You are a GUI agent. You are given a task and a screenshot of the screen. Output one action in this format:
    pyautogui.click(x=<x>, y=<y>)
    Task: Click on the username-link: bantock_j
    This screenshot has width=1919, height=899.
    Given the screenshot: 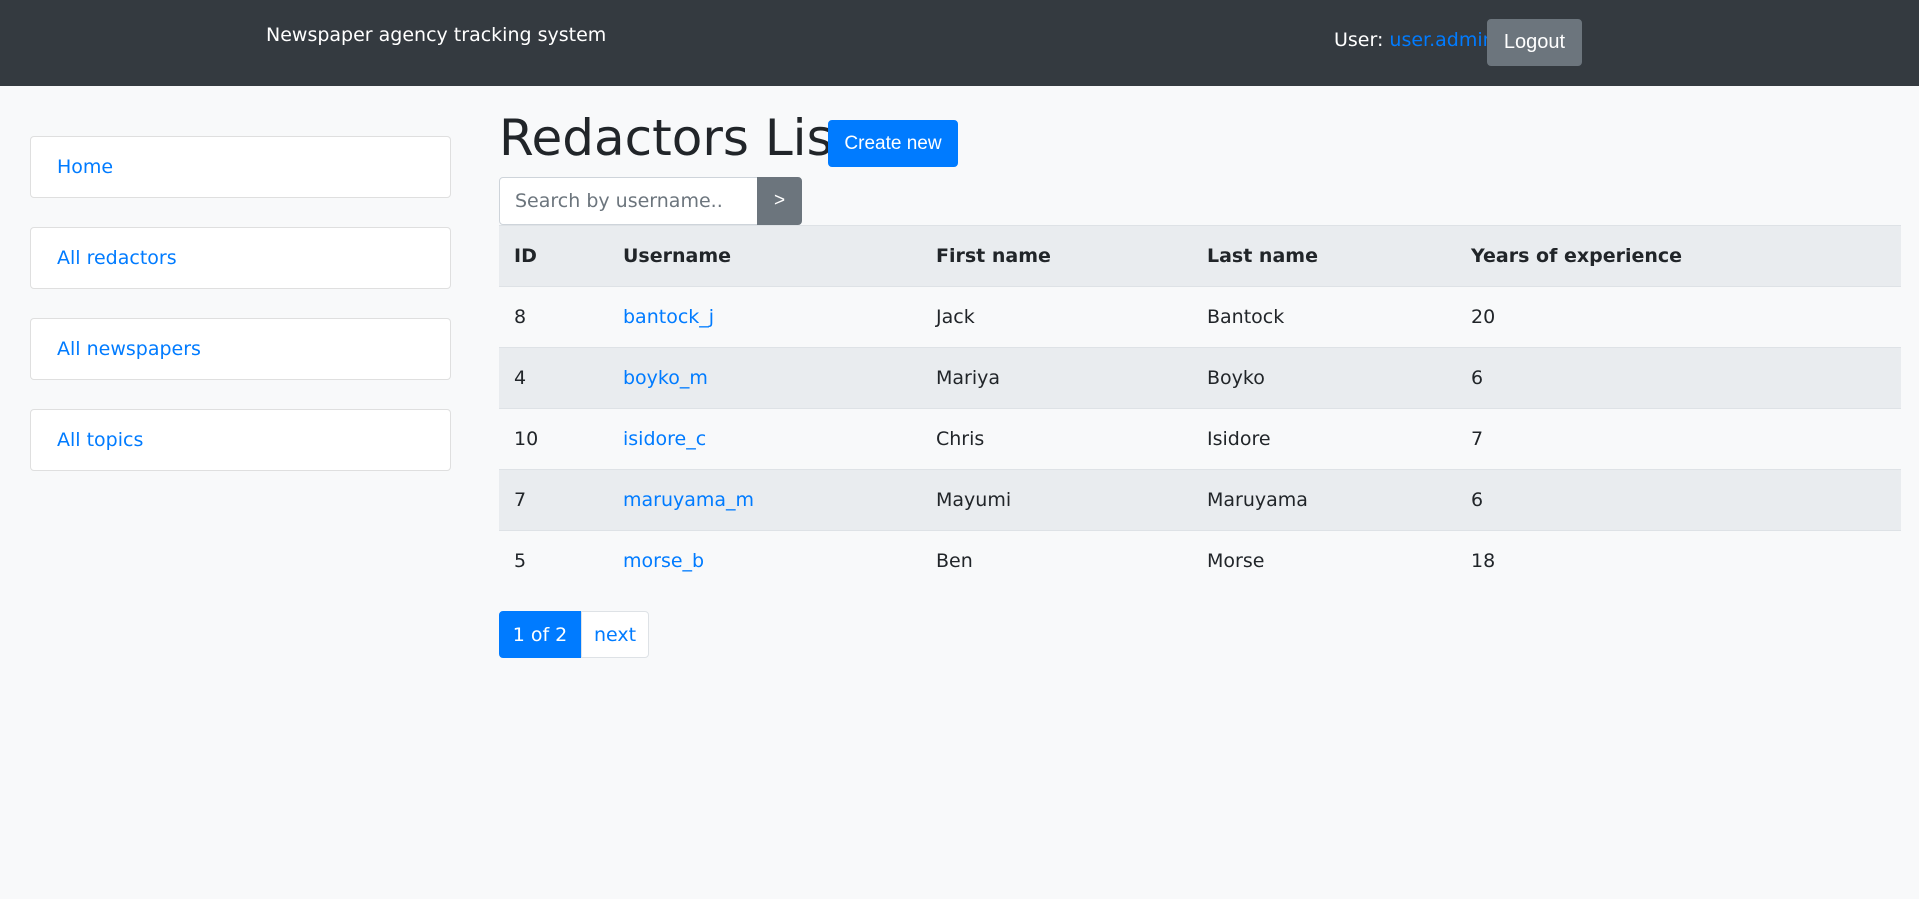 What is the action you would take?
    pyautogui.click(x=668, y=317)
    